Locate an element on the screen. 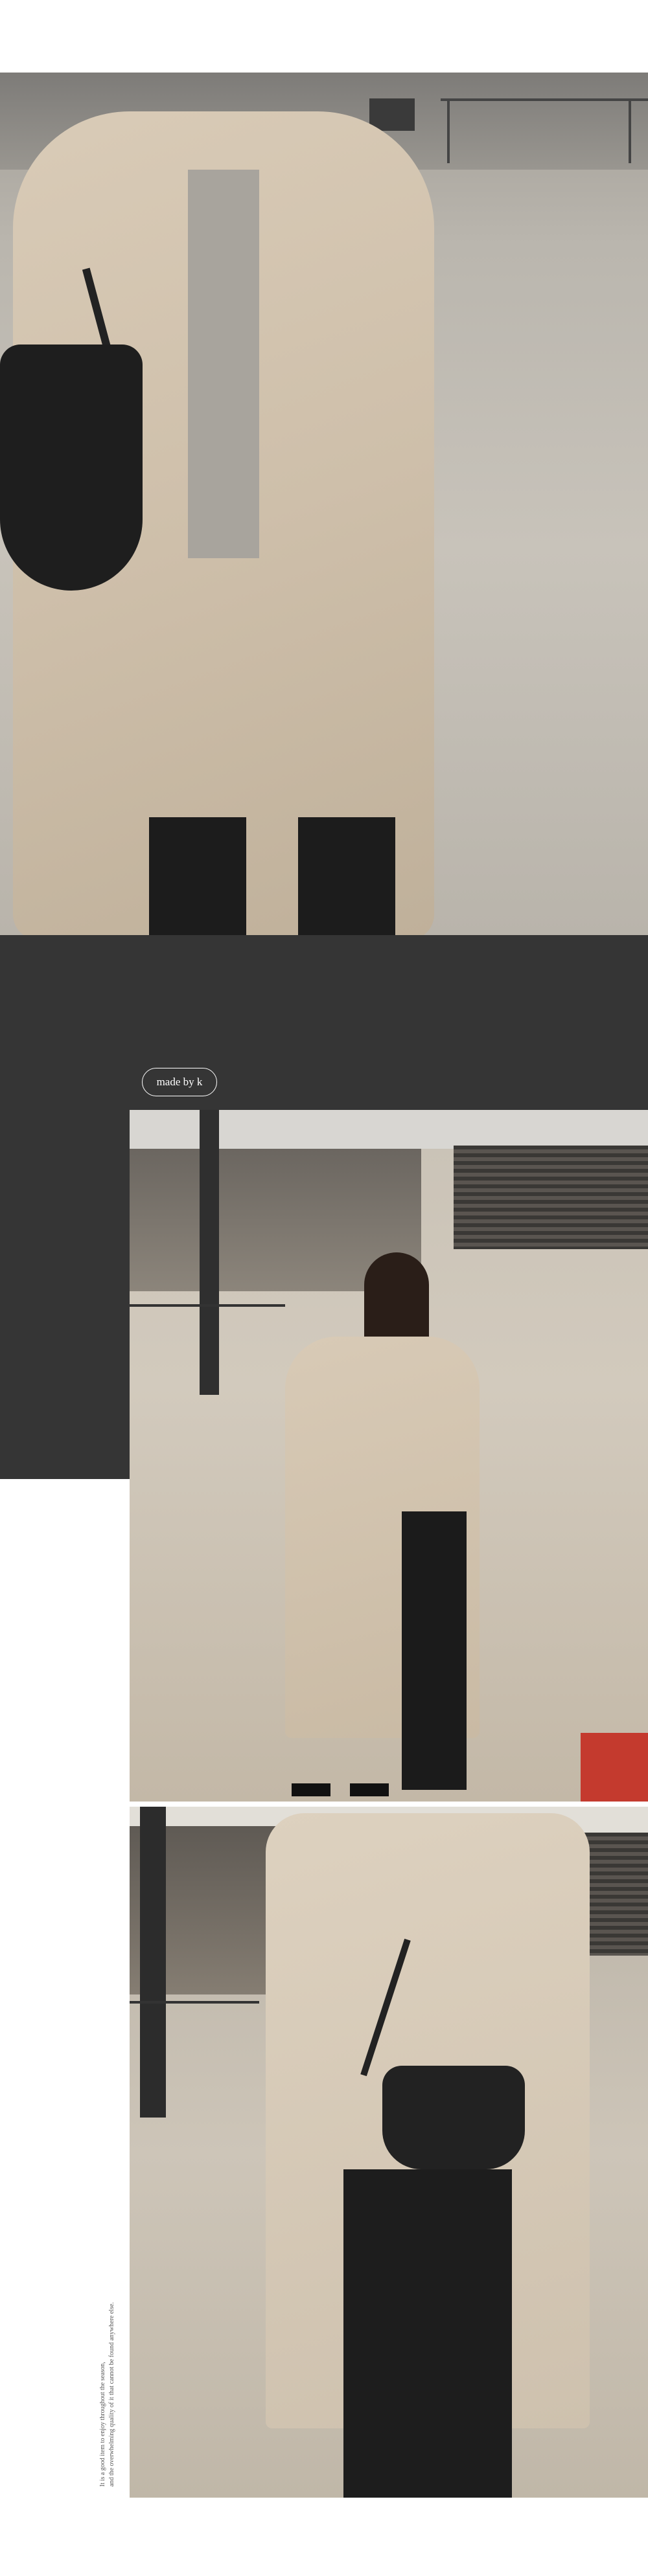 This screenshot has height=2576, width=648. red-accent-square is located at coordinates (614, 1767).